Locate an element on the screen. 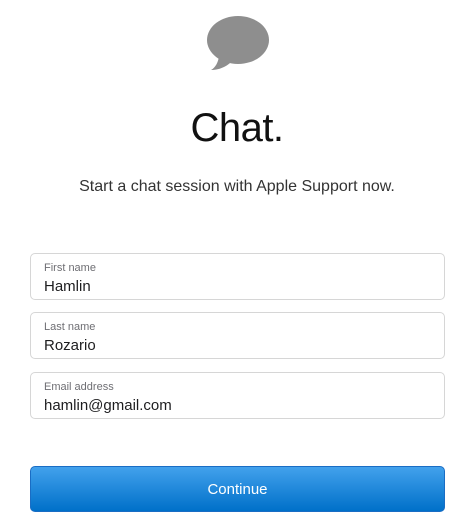  email-field: Email address is located at coordinates (237, 395).